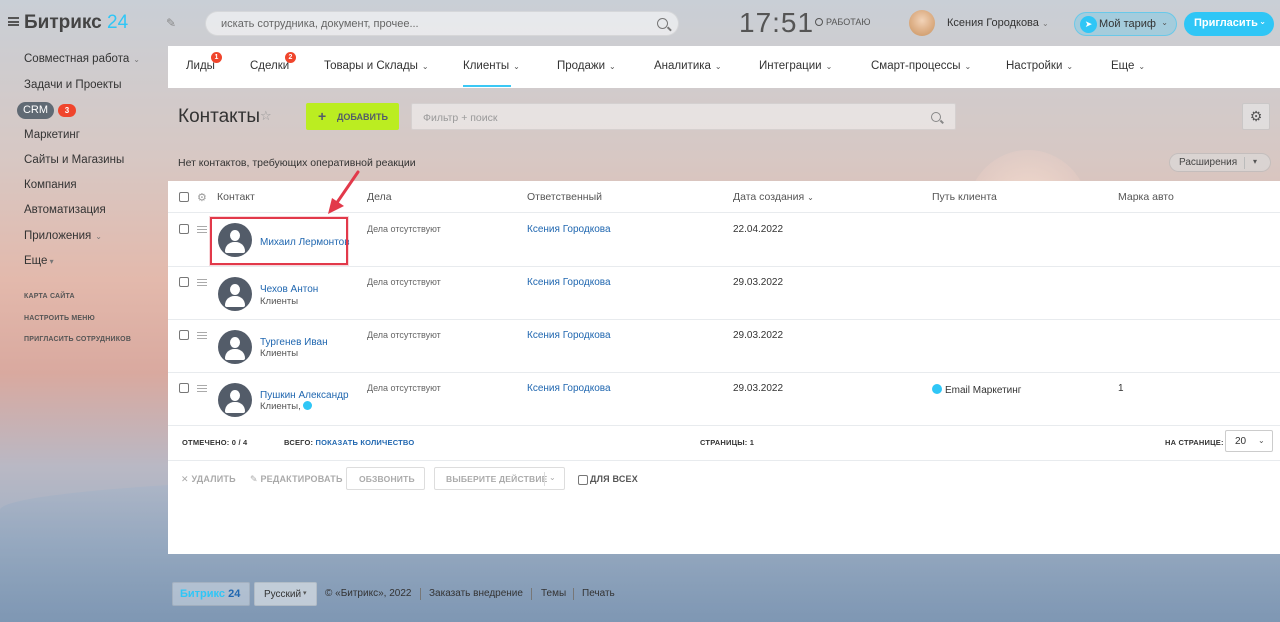 Image resolution: width=1280 pixels, height=622 pixels. What do you see at coordinates (304, 395) in the screenshot?
I see `contact-name-link: Пушкин Александр` at bounding box center [304, 395].